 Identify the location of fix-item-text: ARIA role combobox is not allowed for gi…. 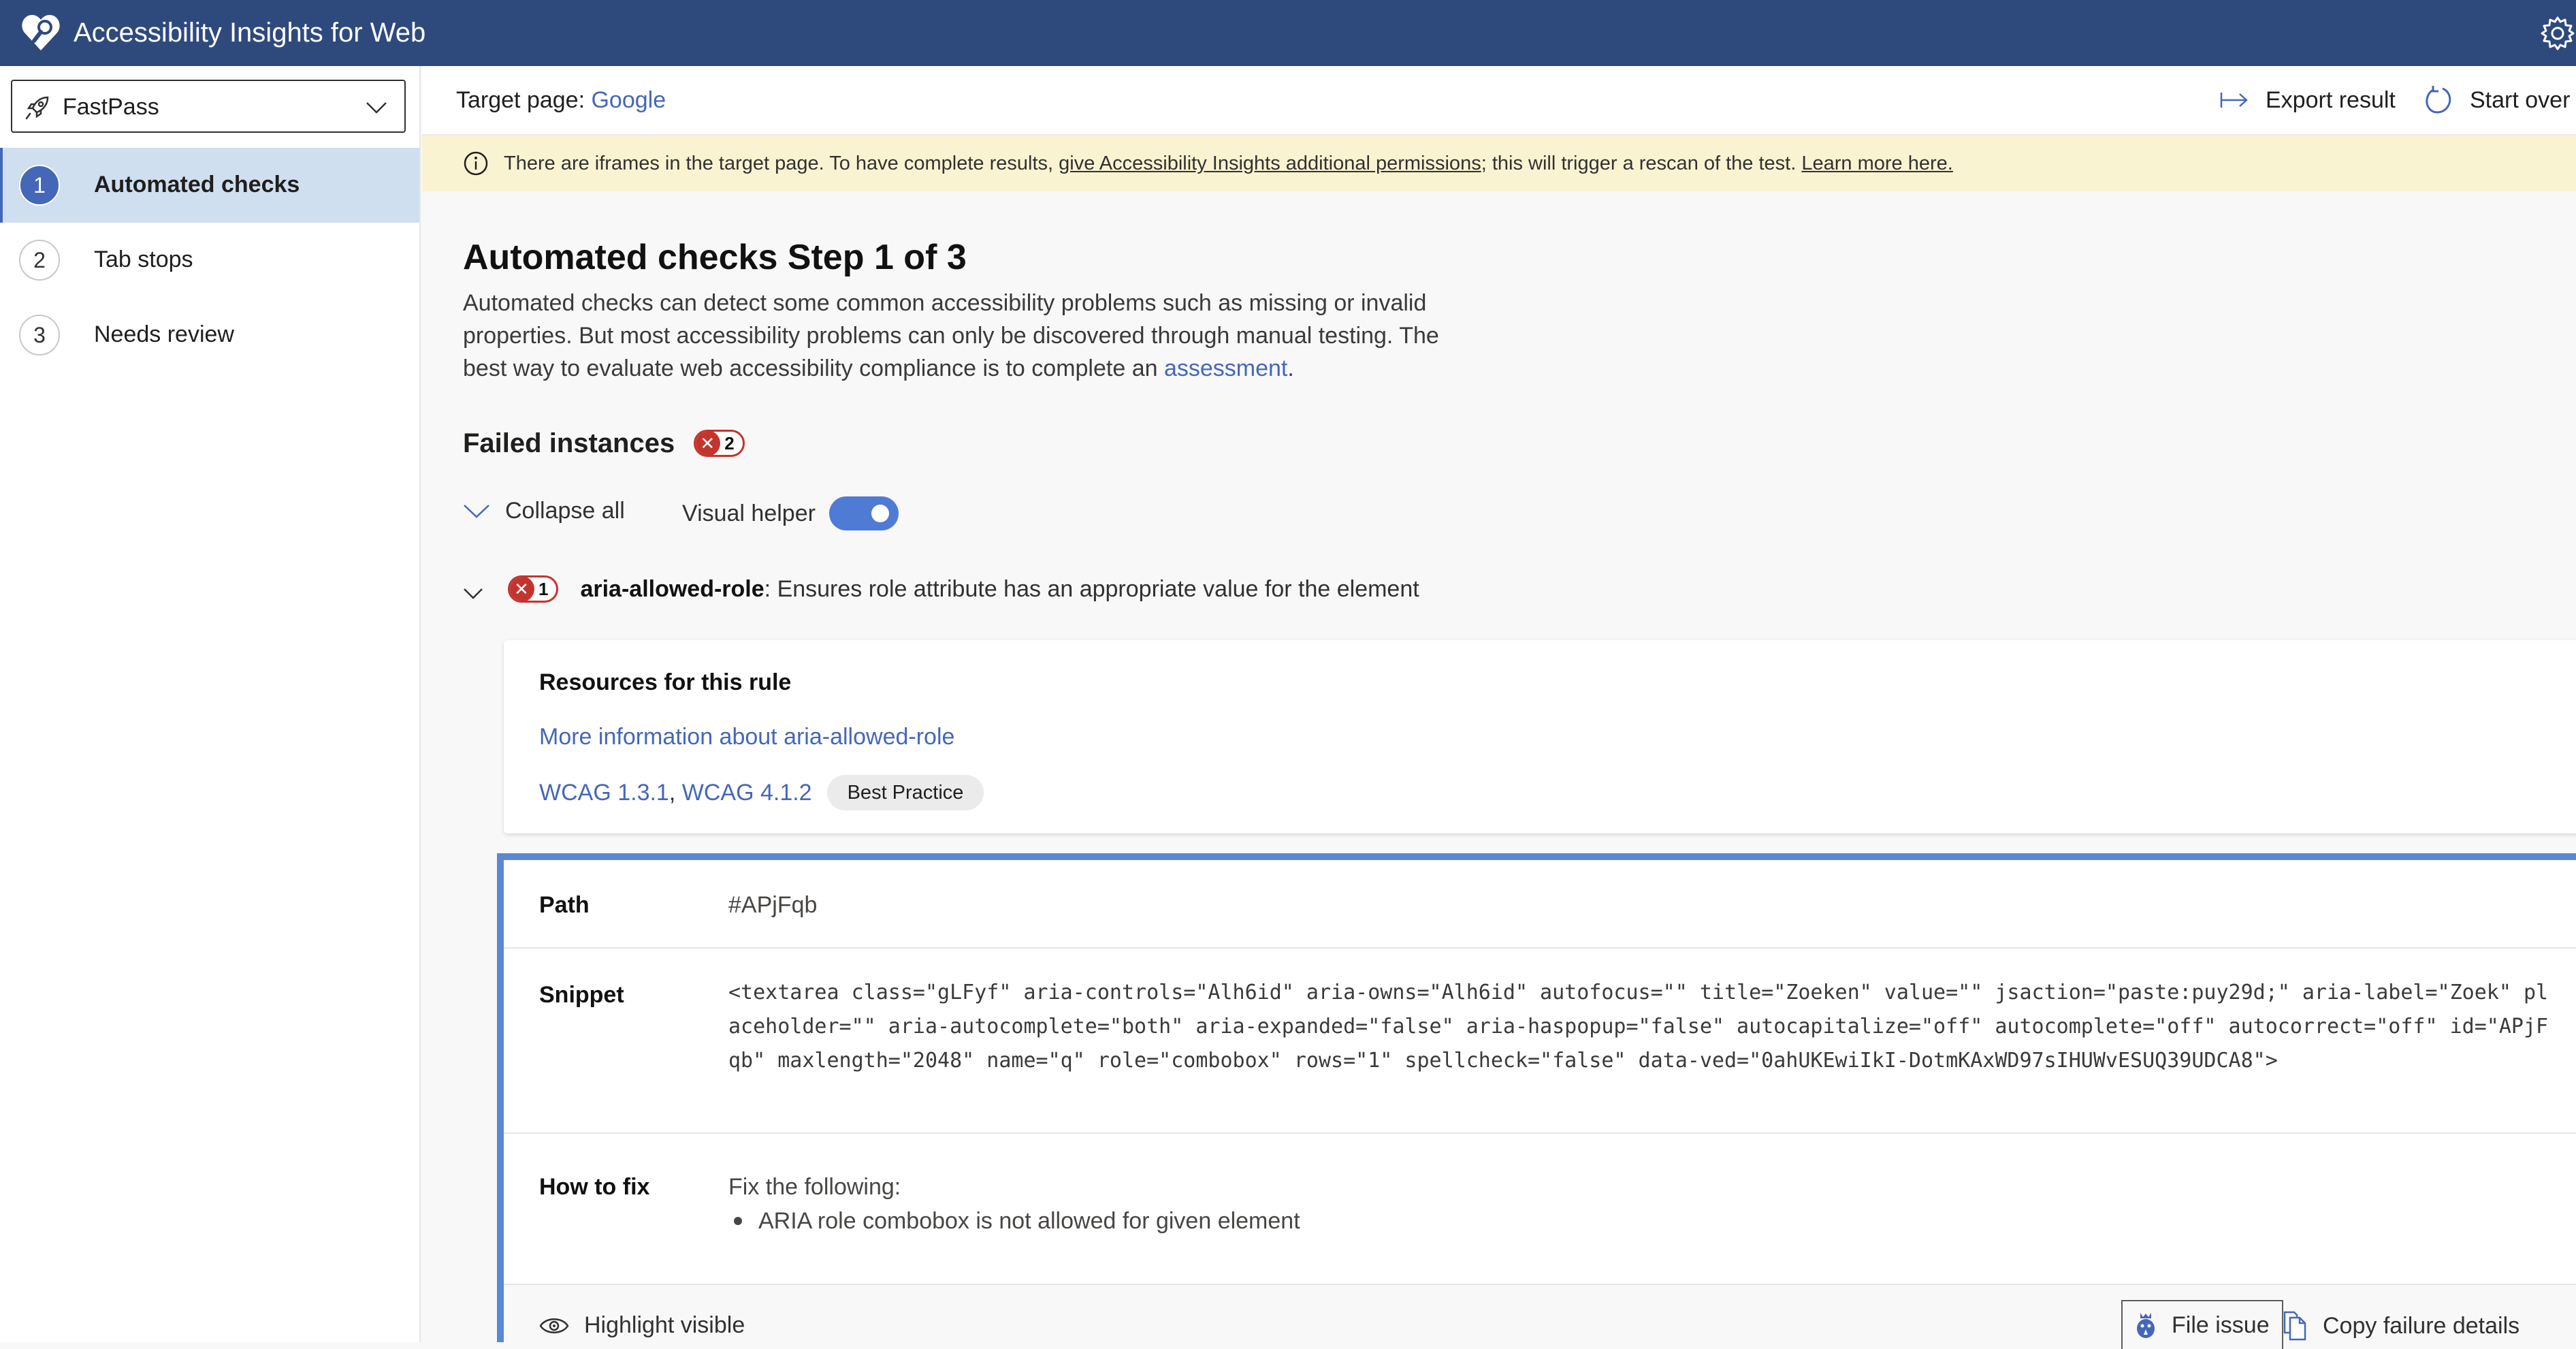
(1029, 1221).